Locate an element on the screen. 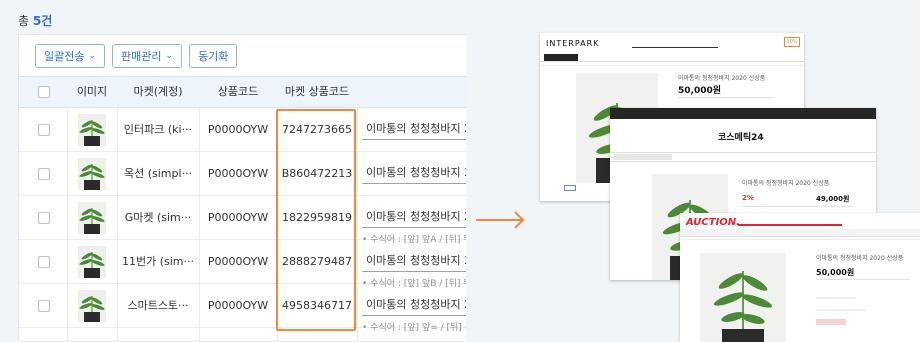 Image resolution: width=920 pixels, height=342 pixels. market-code-highlight is located at coordinates (316, 220).